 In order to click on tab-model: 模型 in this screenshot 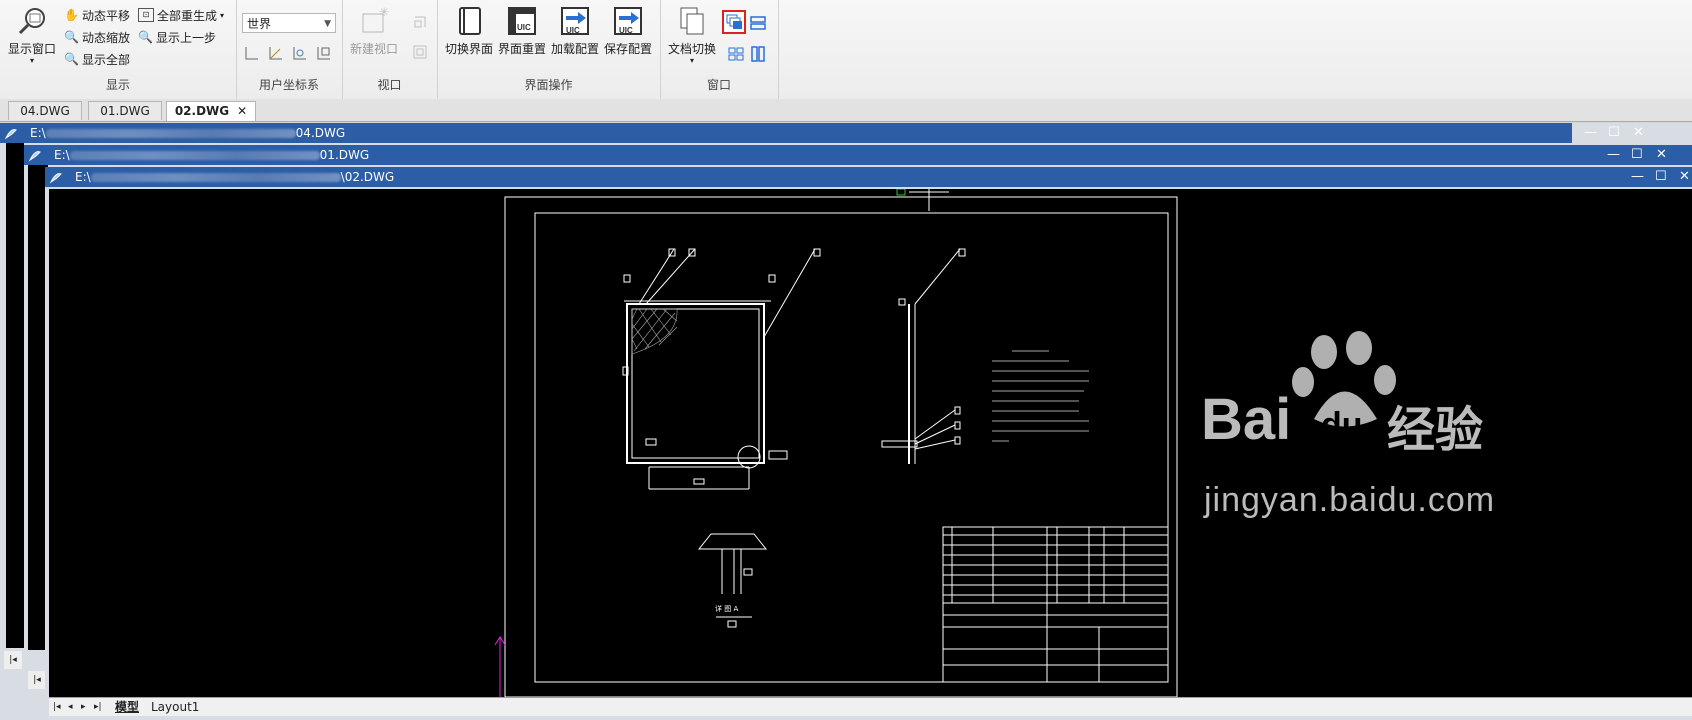, I will do `click(127, 707)`.